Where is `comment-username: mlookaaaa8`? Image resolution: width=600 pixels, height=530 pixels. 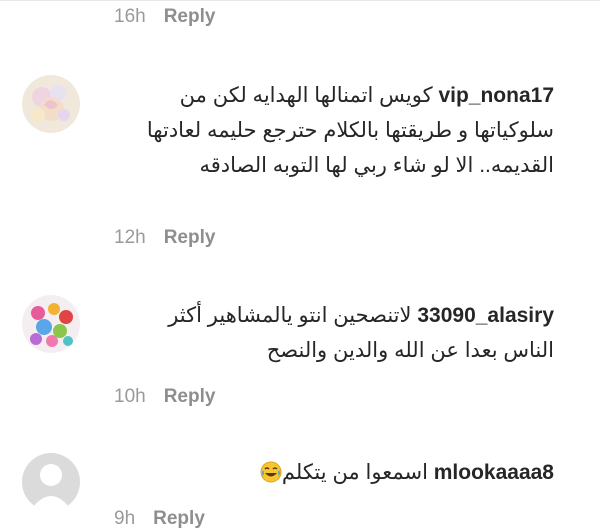
comment-username: mlookaaaa8 is located at coordinates (494, 472).